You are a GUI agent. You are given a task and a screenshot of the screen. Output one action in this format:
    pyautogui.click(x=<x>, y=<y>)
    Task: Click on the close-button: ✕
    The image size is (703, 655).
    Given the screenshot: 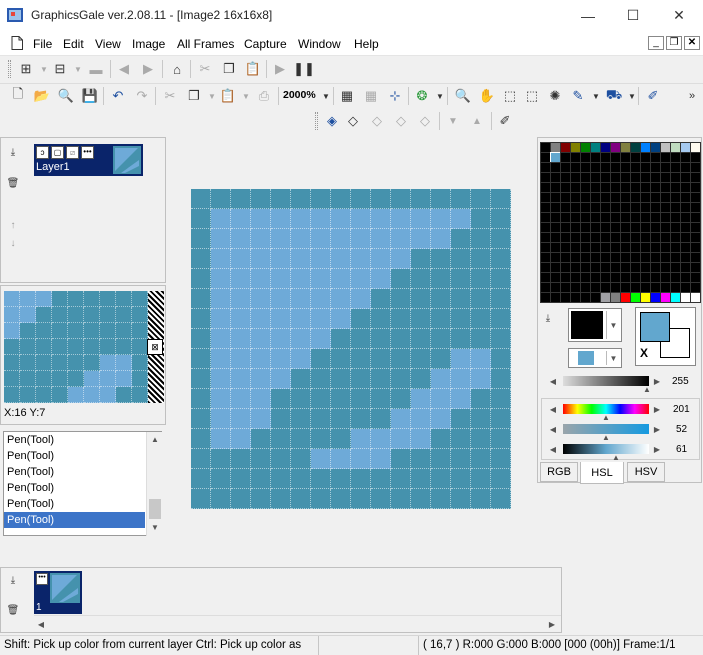 What is the action you would take?
    pyautogui.click(x=679, y=15)
    